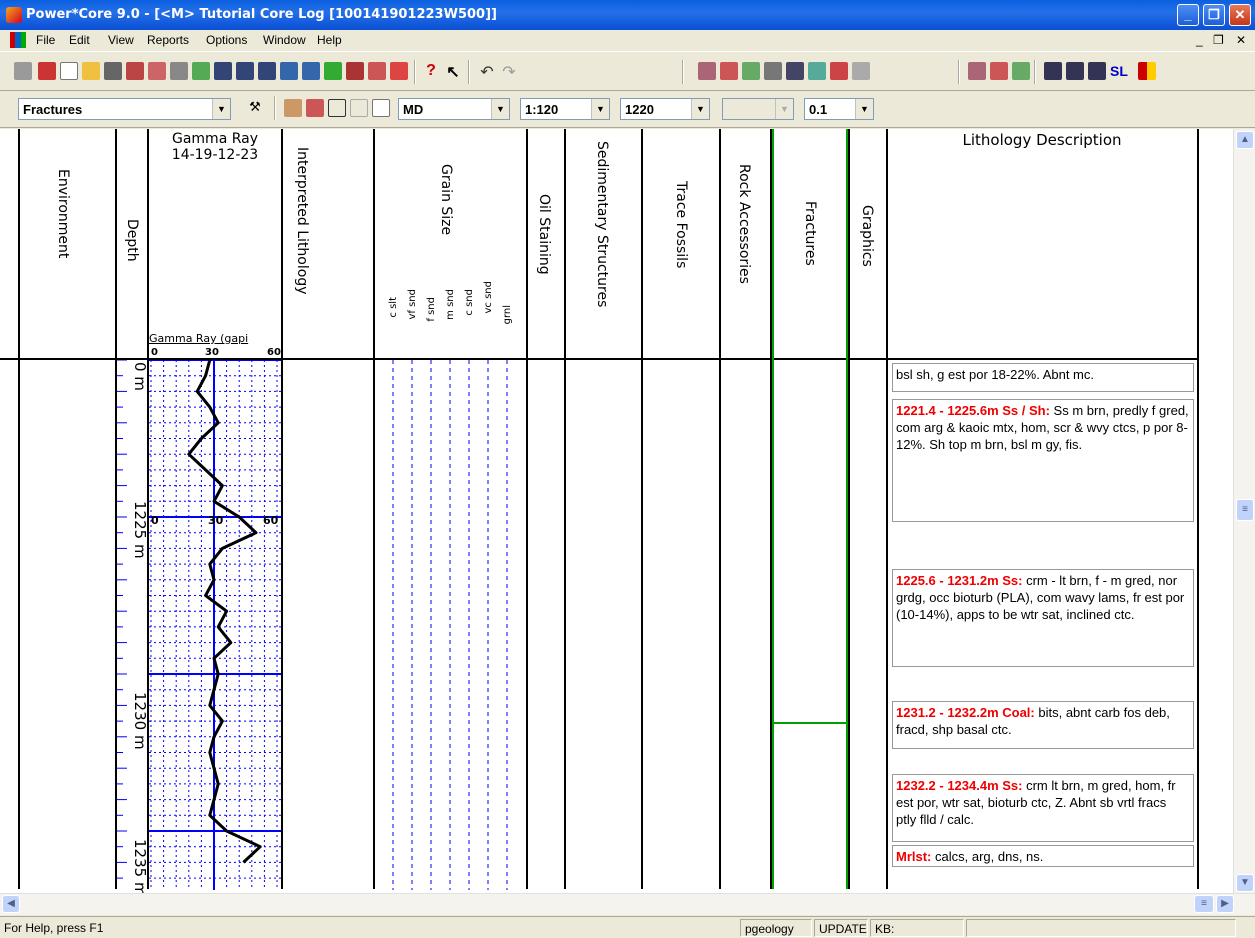 This screenshot has width=1255, height=938. I want to click on environment-header: Environment, so click(63, 213).